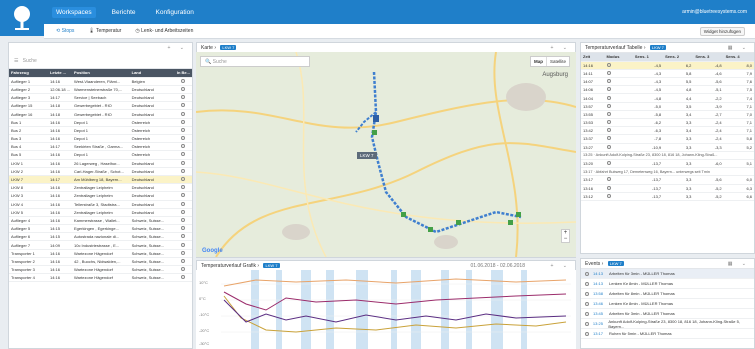 The width and height of the screenshot is (755, 349). I want to click on temp-row: 13:16 -13,7 3,3 -5,2 6,3, so click(667, 188).